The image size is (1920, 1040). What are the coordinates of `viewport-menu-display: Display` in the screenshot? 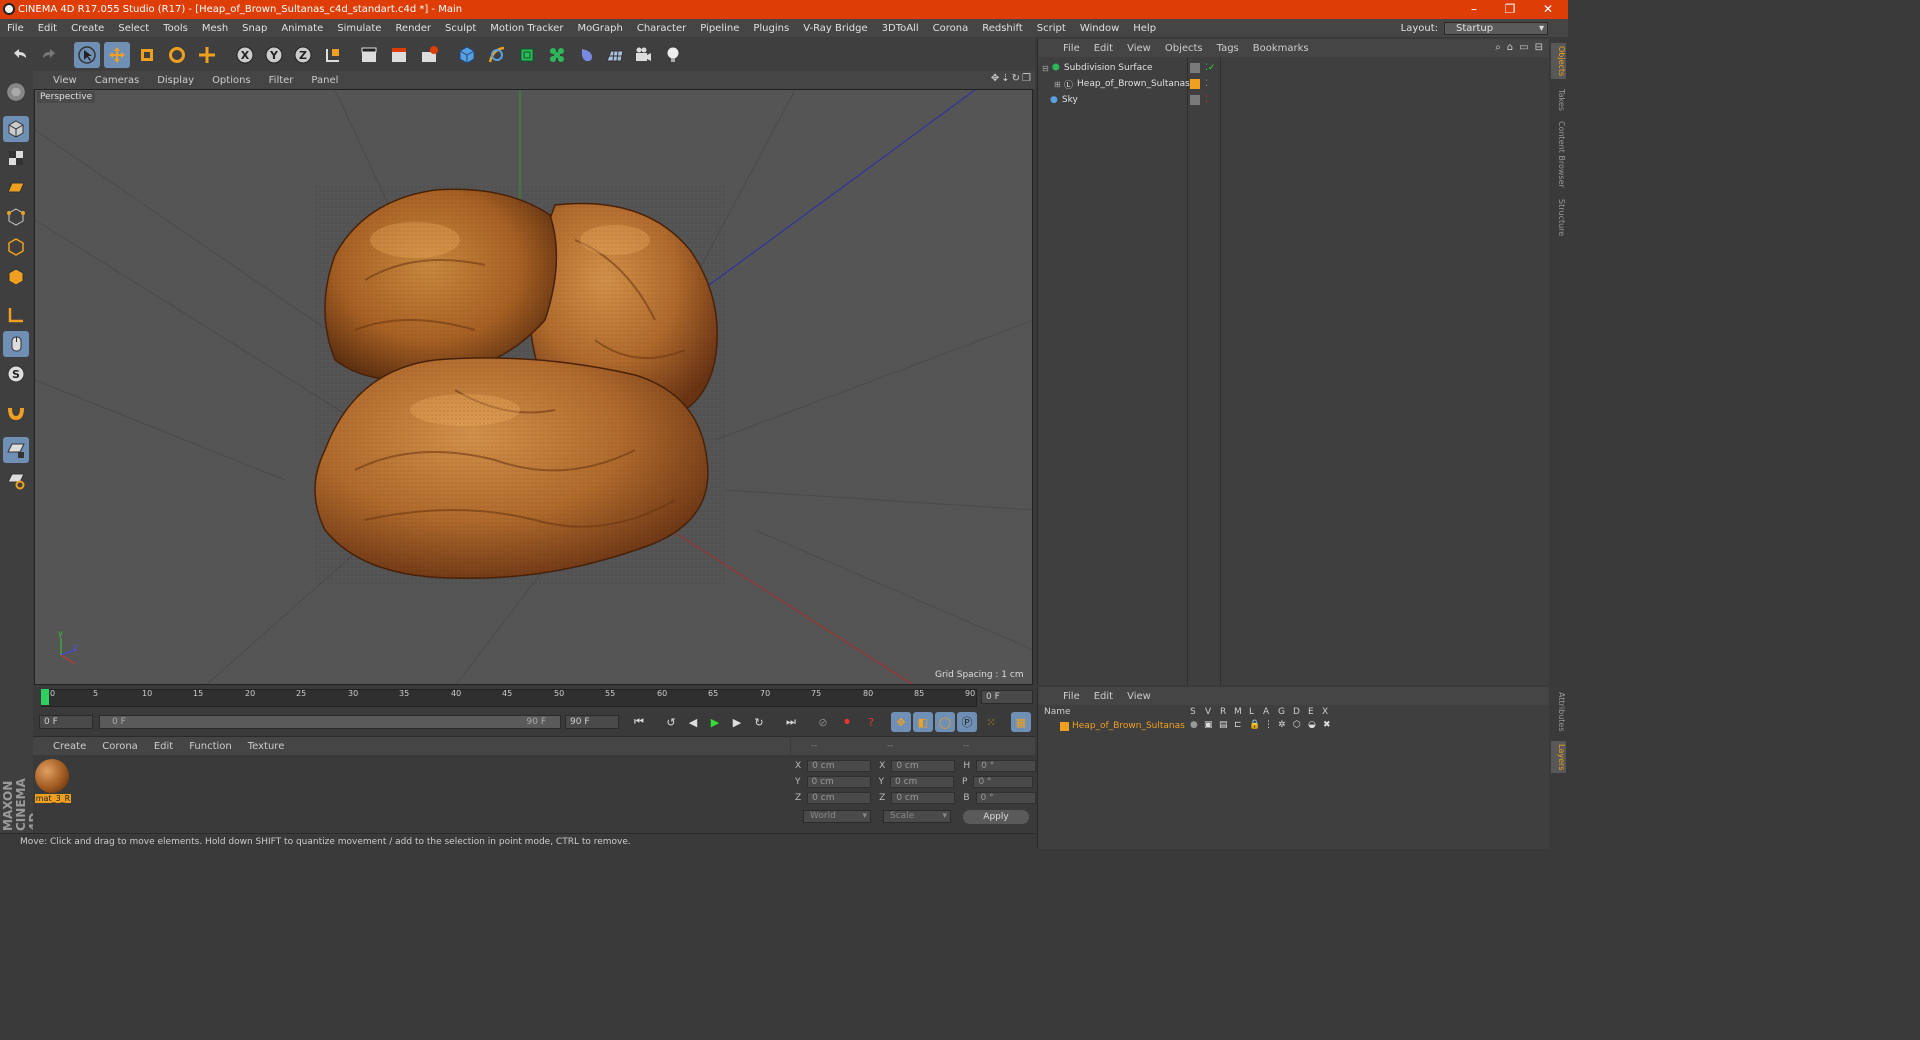 It's located at (175, 80).